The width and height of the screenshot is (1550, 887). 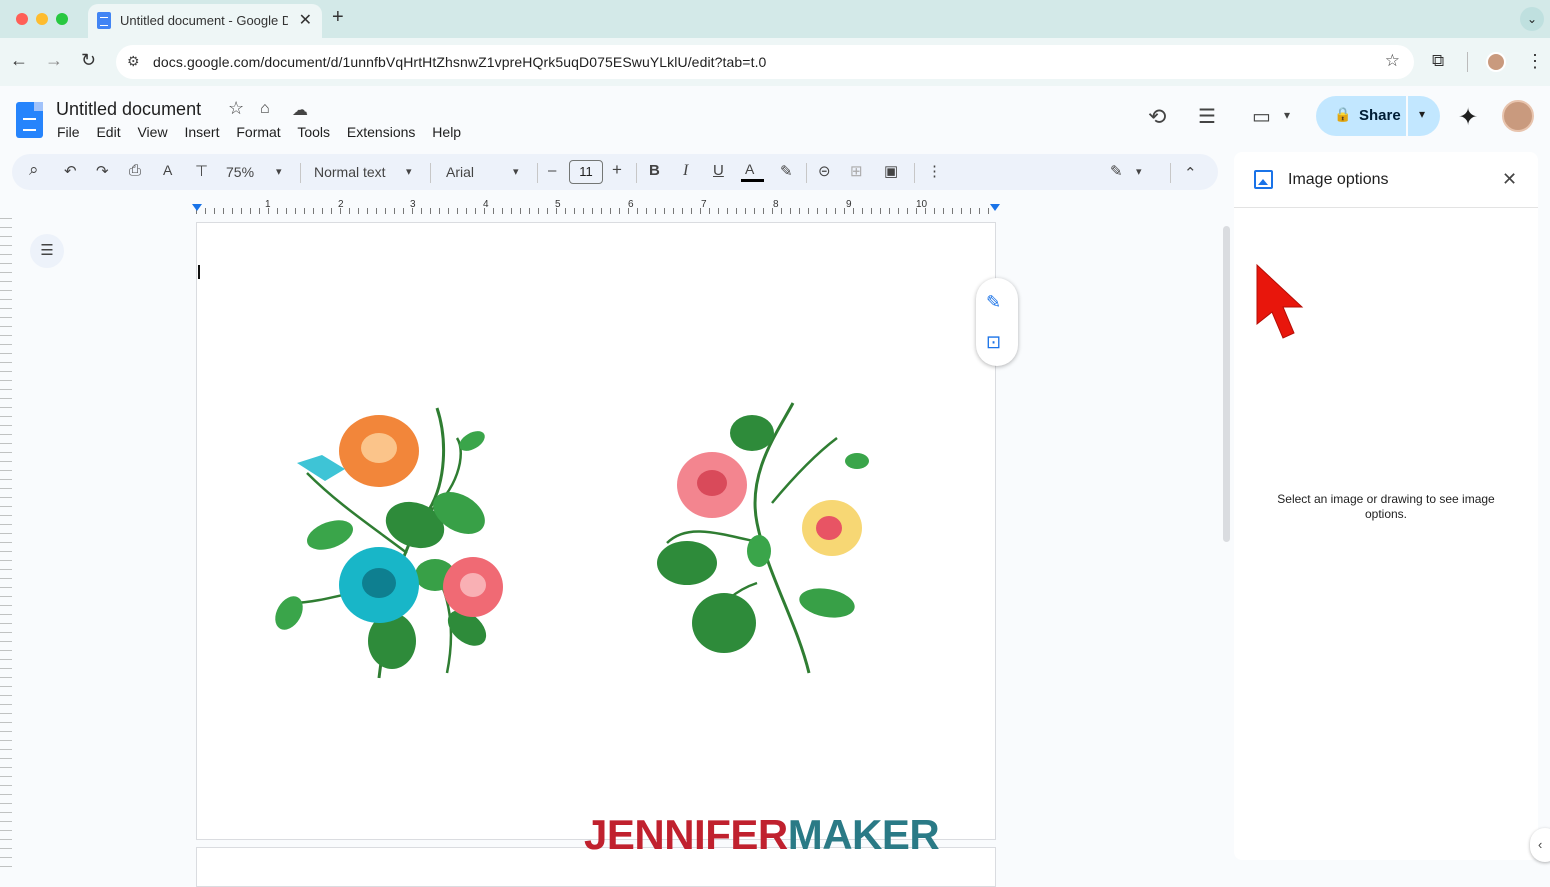 I want to click on text-color-icon: A, so click(x=749, y=169).